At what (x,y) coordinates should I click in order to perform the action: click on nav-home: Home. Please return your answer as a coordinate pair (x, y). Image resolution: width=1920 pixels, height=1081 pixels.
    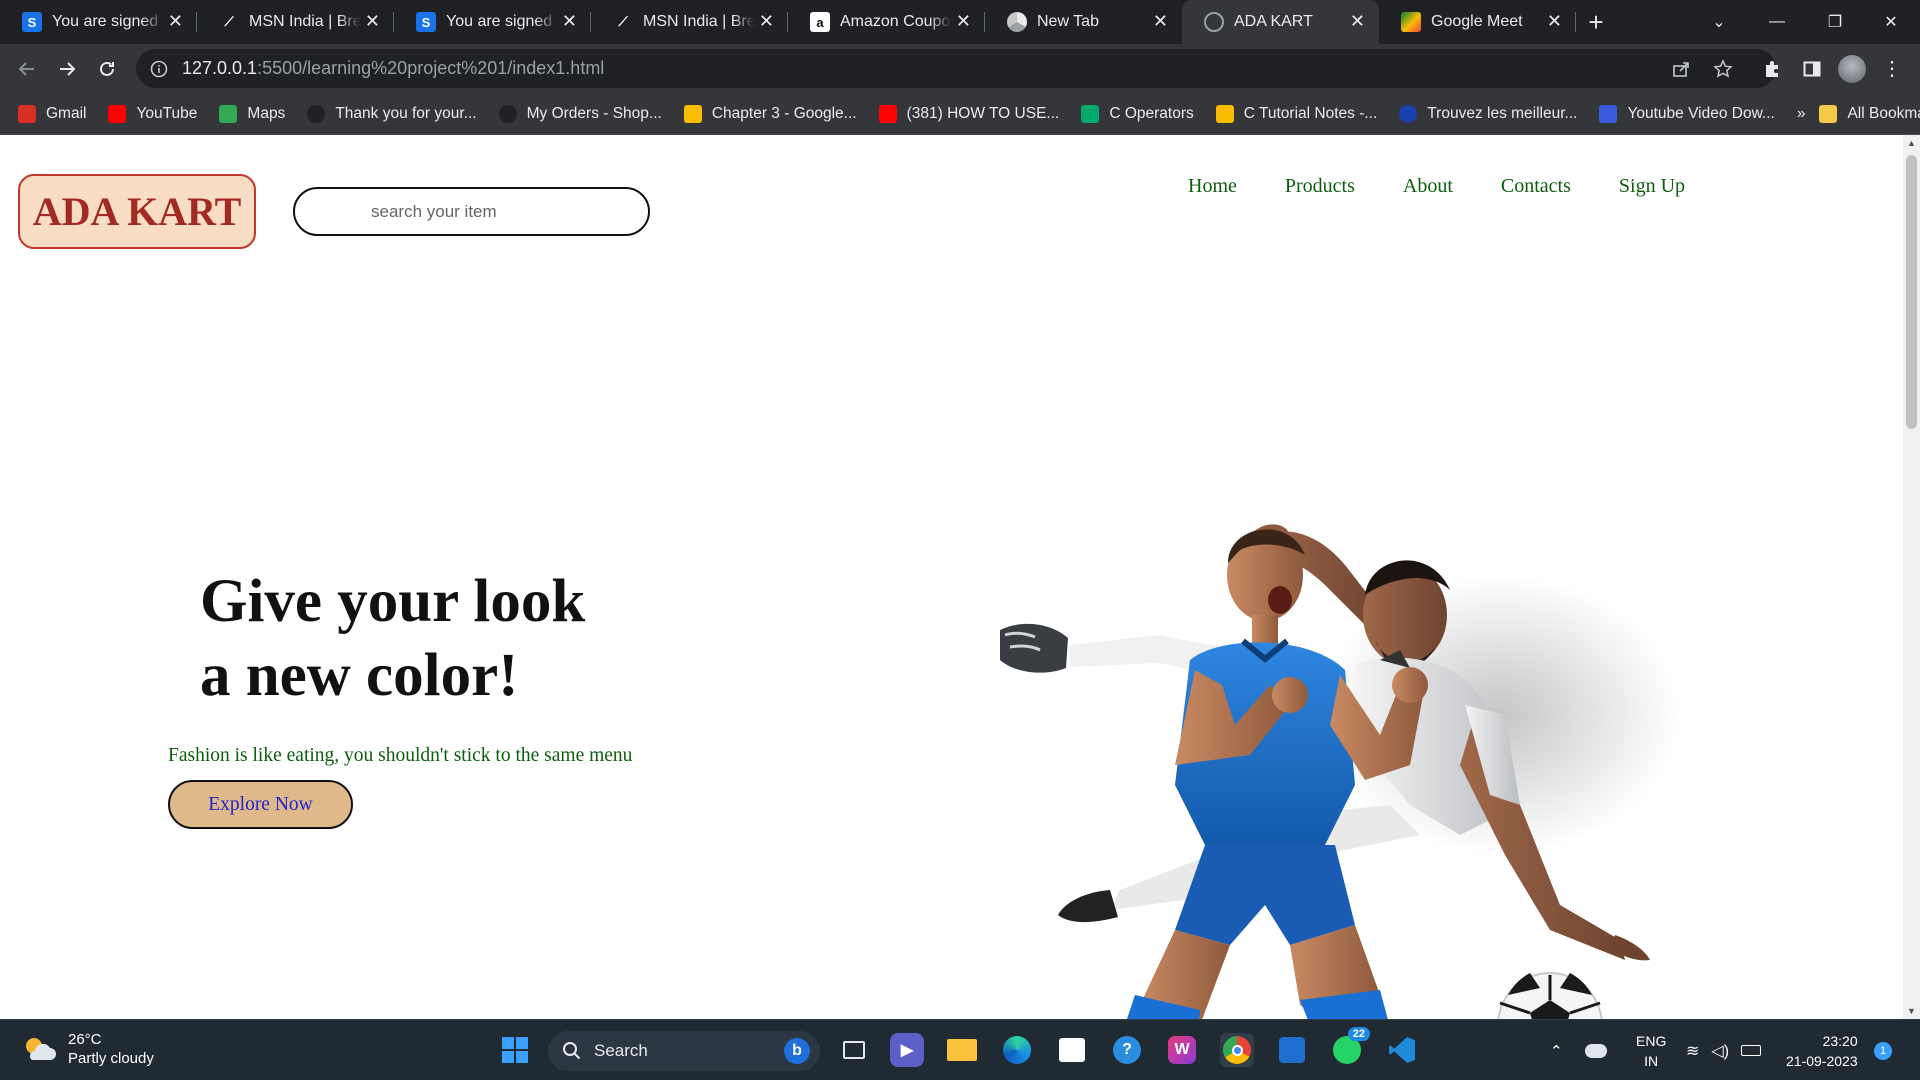
    Looking at the image, I should click on (1212, 186).